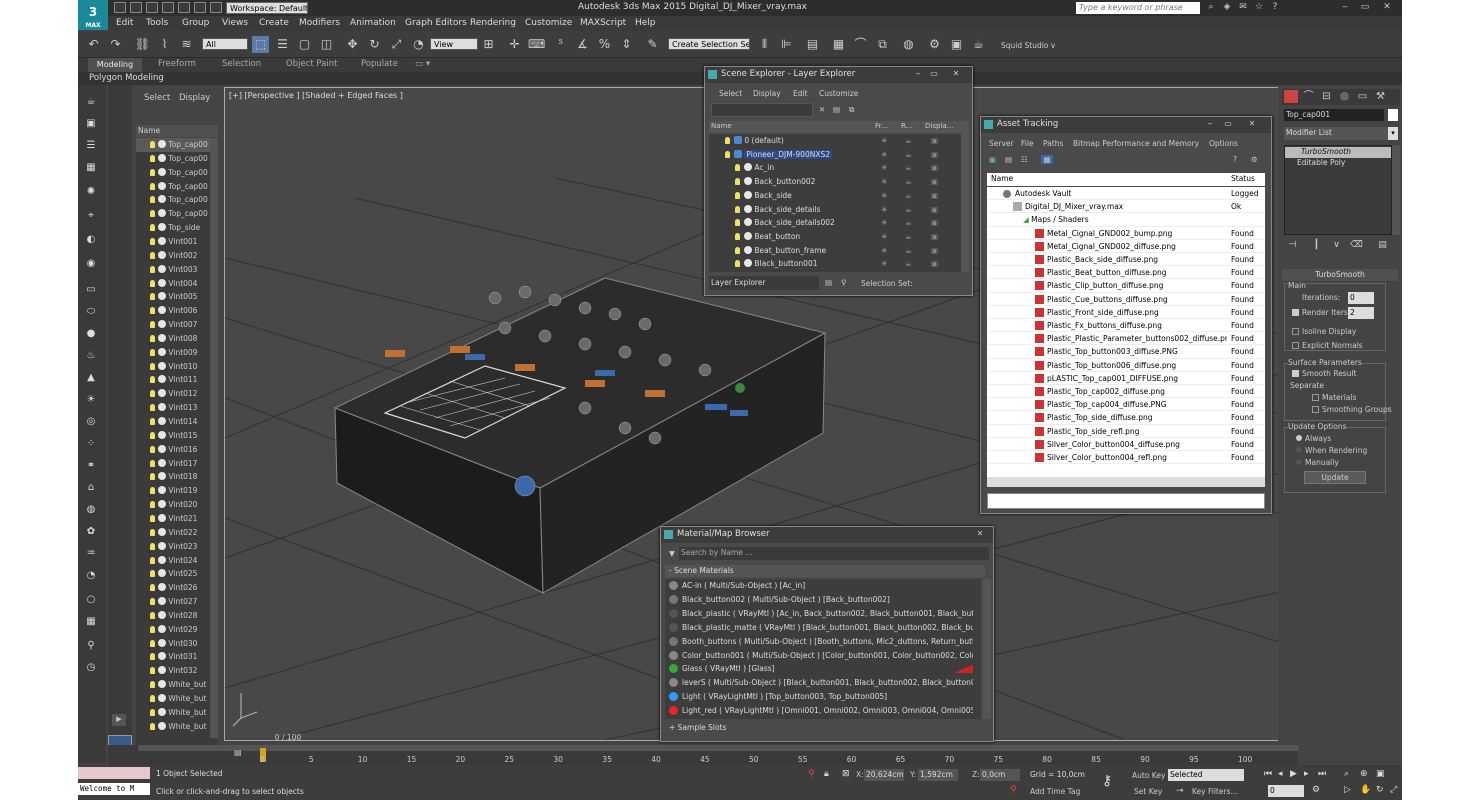 The width and height of the screenshot is (1480, 800). Describe the element at coordinates (1027, 143) in the screenshot. I see `at-menu-file: File` at that location.